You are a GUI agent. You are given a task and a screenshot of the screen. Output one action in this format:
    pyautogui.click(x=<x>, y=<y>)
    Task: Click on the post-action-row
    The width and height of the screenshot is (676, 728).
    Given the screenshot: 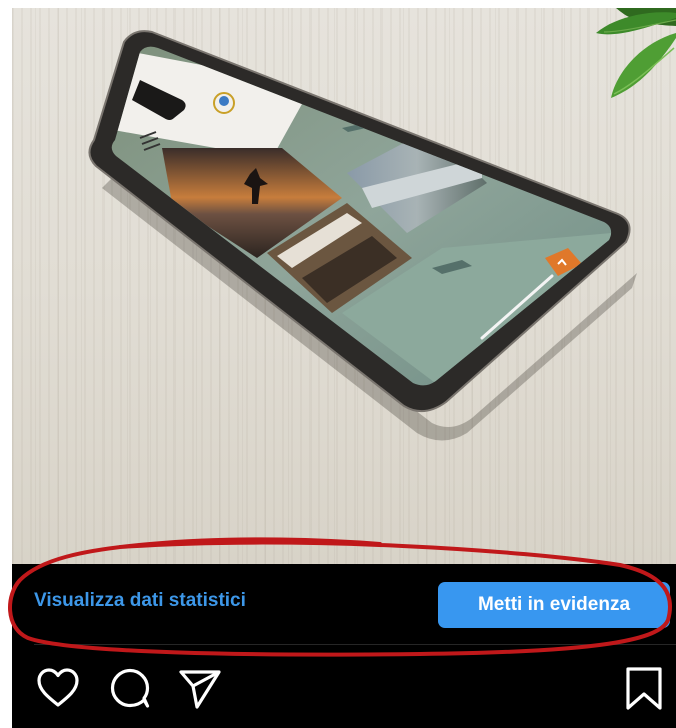 What is the action you would take?
    pyautogui.click(x=344, y=688)
    